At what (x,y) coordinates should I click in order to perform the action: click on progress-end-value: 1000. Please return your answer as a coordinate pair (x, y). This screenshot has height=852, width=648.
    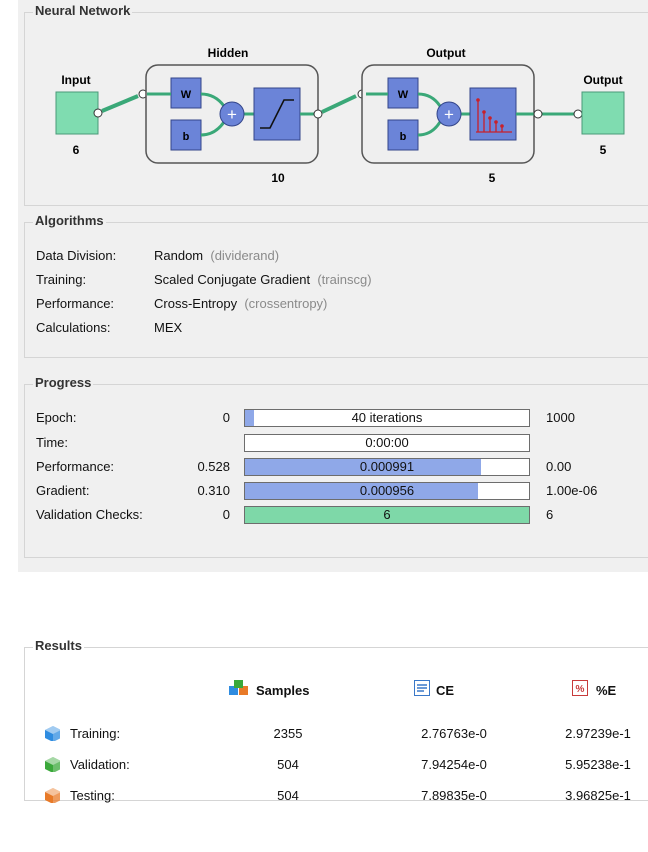
    Looking at the image, I should click on (560, 417).